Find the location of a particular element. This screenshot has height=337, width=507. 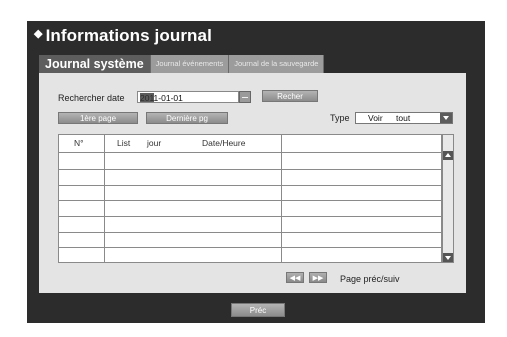

table-scrollbar is located at coordinates (448, 198).